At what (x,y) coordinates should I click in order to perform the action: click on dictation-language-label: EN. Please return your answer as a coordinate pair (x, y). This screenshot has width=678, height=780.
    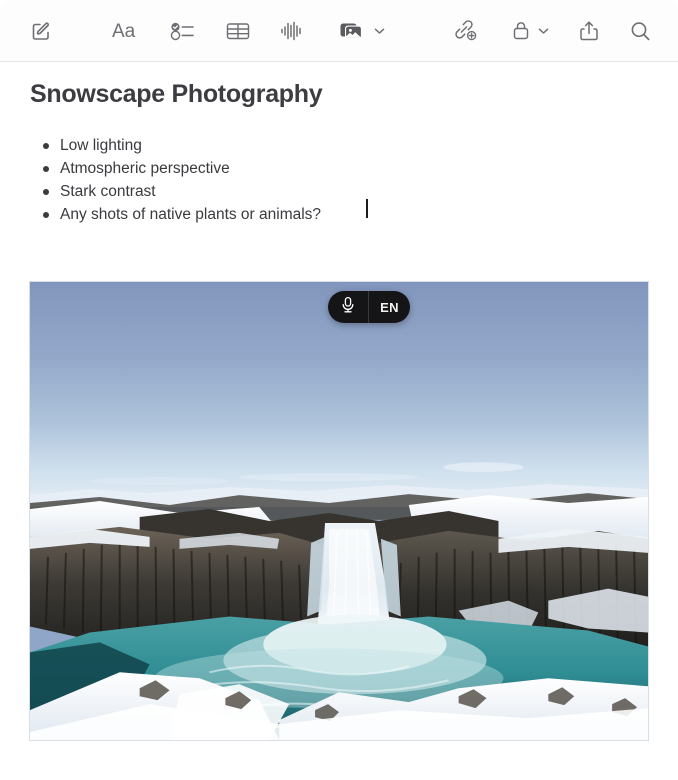
    Looking at the image, I should click on (389, 307).